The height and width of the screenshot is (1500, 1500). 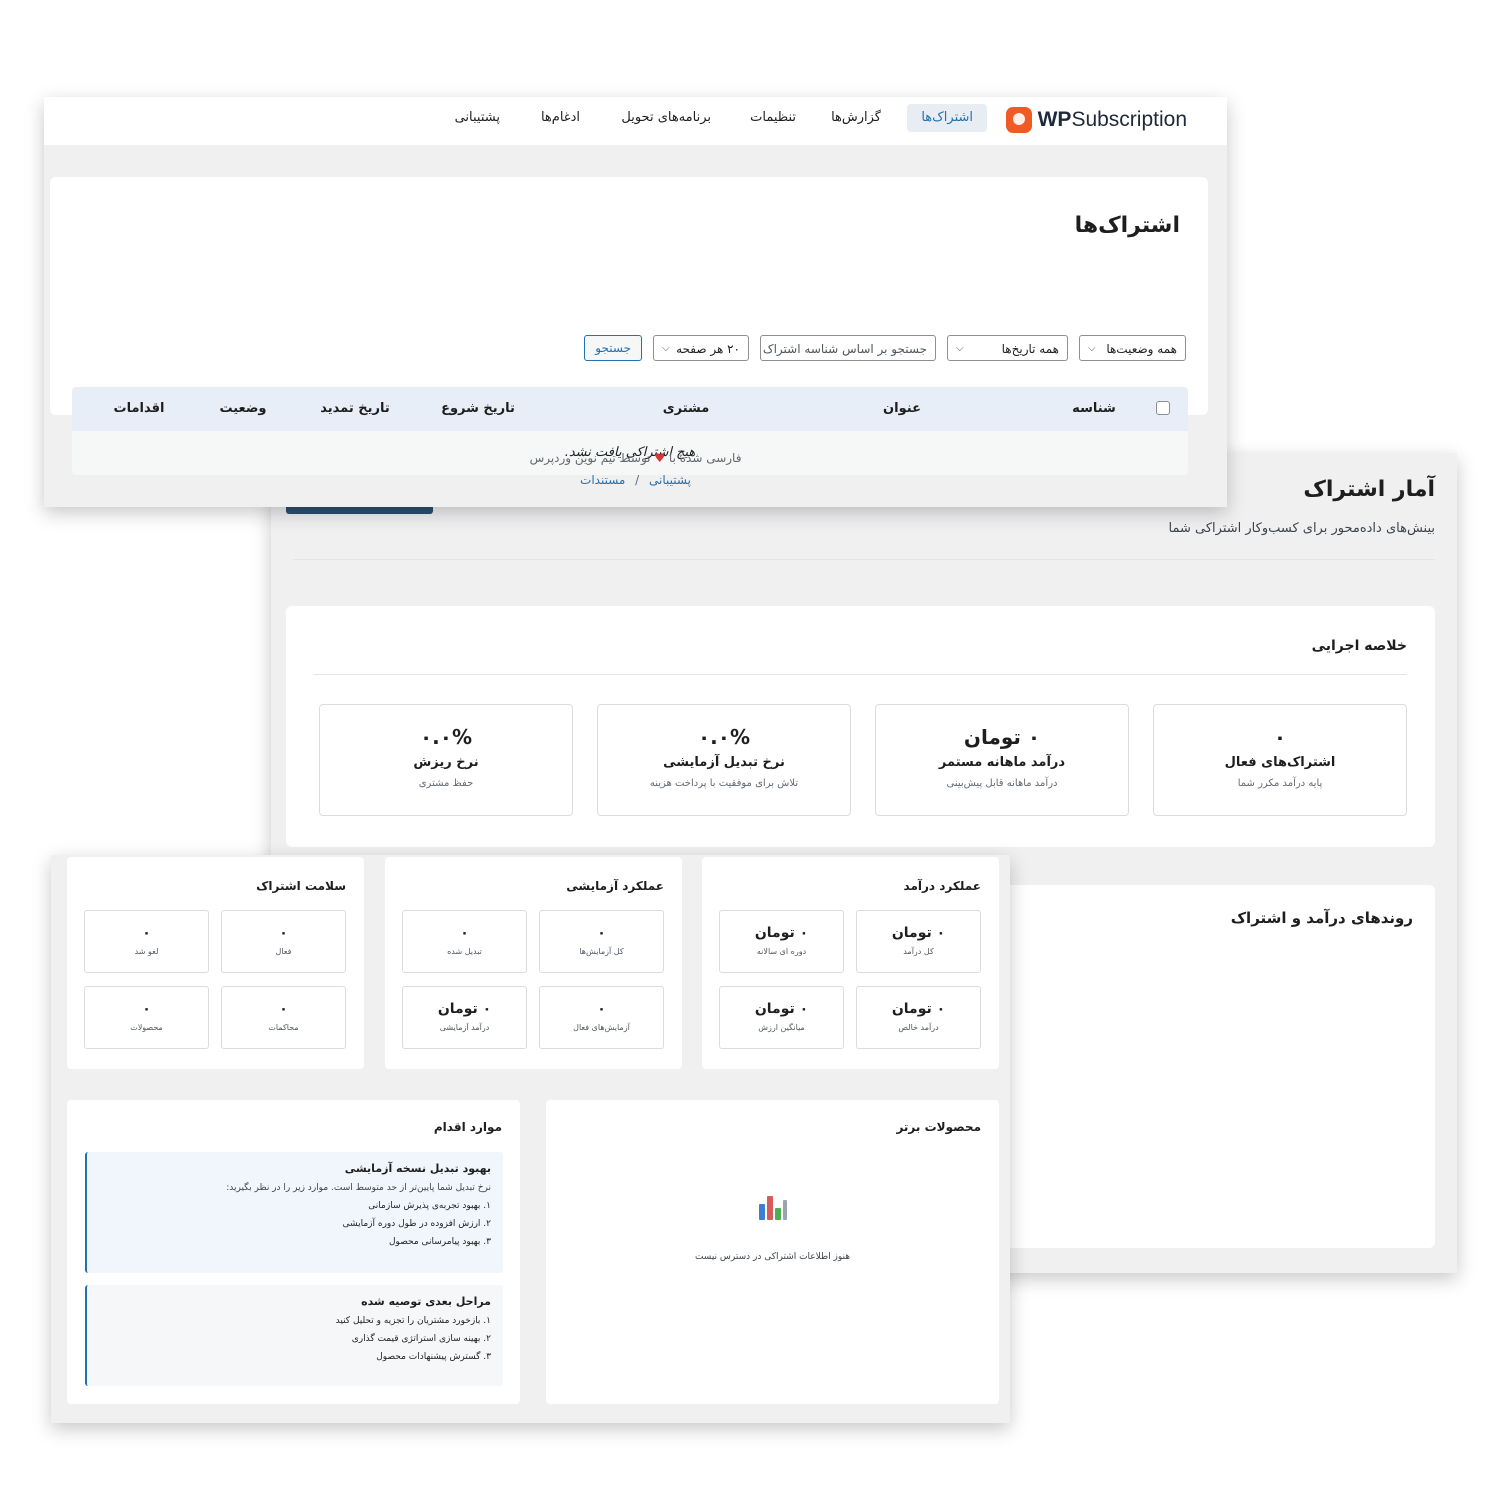 I want to click on column-title: عنوان, so click(x=902, y=409).